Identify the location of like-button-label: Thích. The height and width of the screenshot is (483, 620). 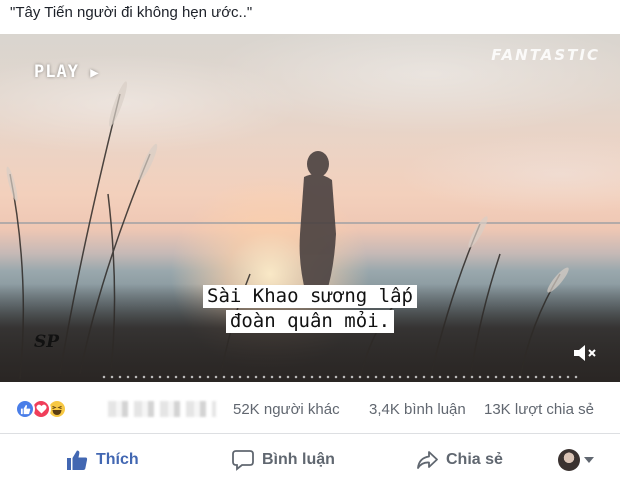
(117, 459).